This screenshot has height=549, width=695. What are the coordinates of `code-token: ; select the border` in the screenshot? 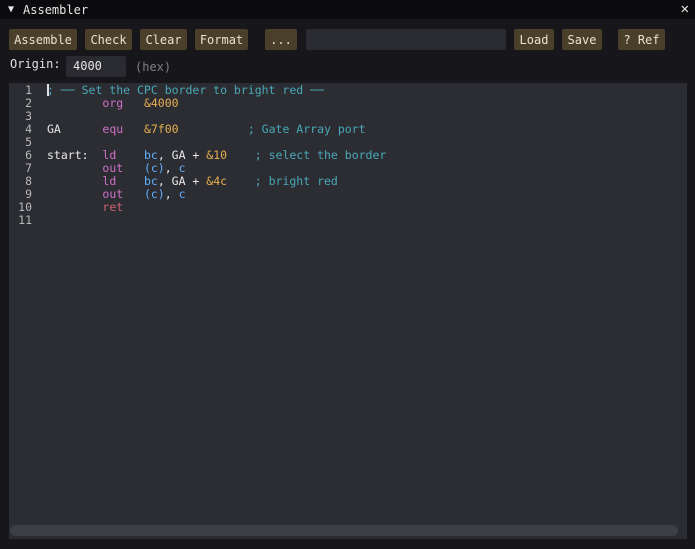 It's located at (320, 155).